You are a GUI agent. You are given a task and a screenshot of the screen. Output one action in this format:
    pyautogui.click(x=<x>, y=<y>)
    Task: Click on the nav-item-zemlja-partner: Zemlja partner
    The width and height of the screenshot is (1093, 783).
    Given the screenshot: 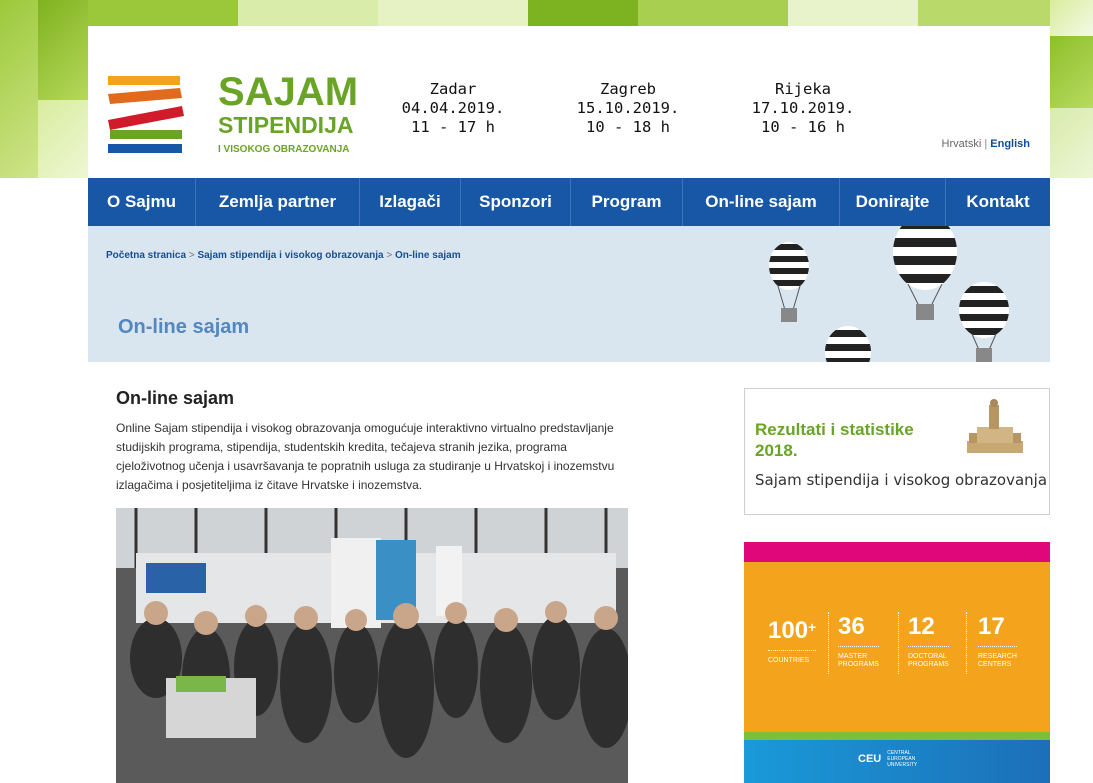 What is the action you would take?
    pyautogui.click(x=278, y=202)
    